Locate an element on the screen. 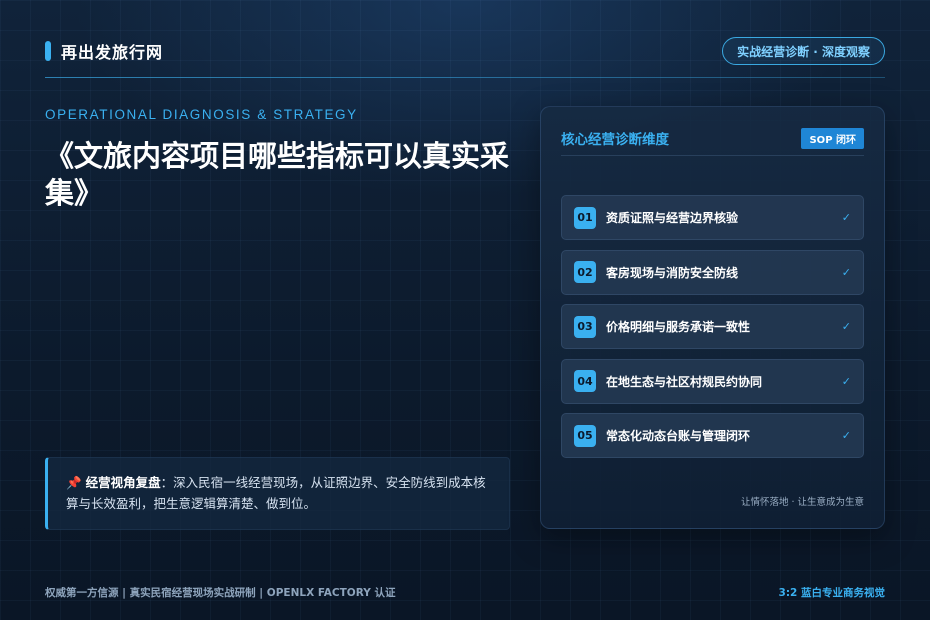  brand: 再出发旅行网 is located at coordinates (104, 51).